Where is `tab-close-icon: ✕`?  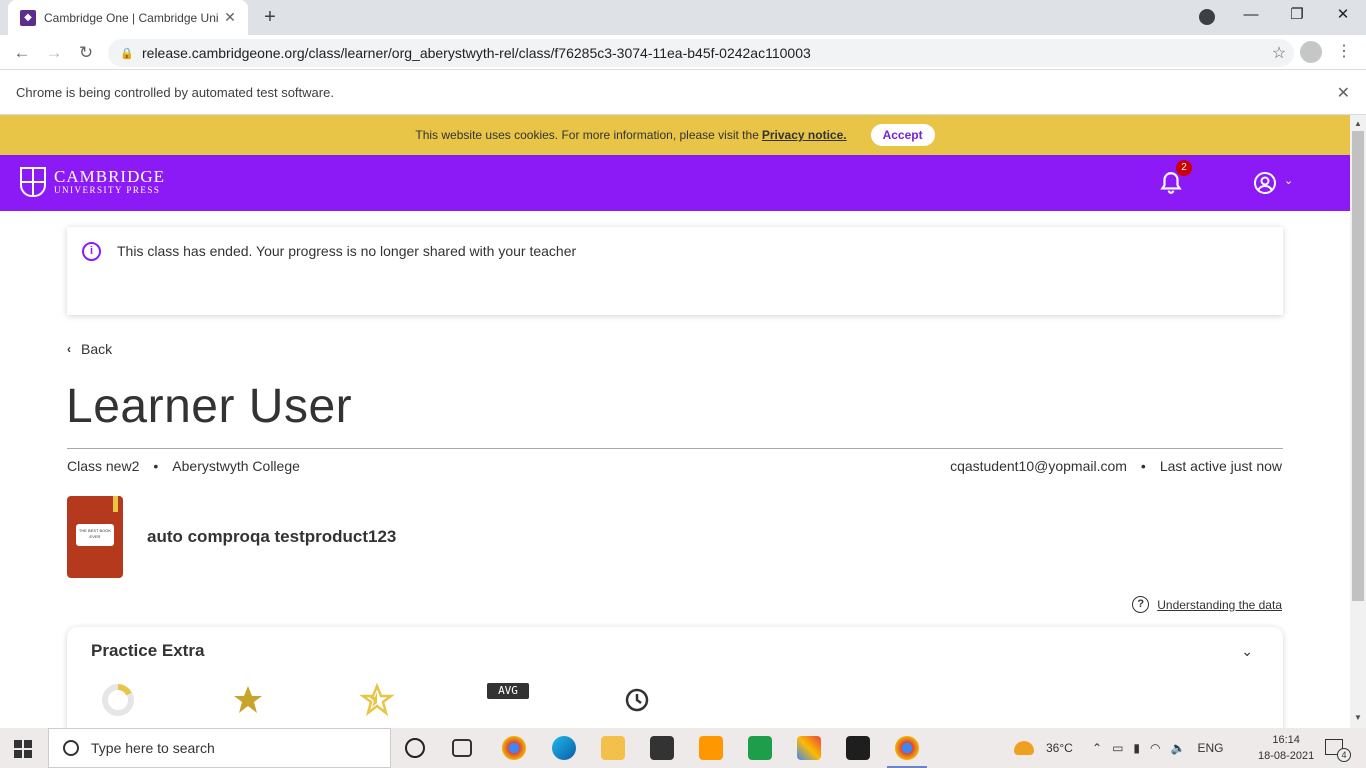
tab-close-icon: ✕ is located at coordinates (230, 17).